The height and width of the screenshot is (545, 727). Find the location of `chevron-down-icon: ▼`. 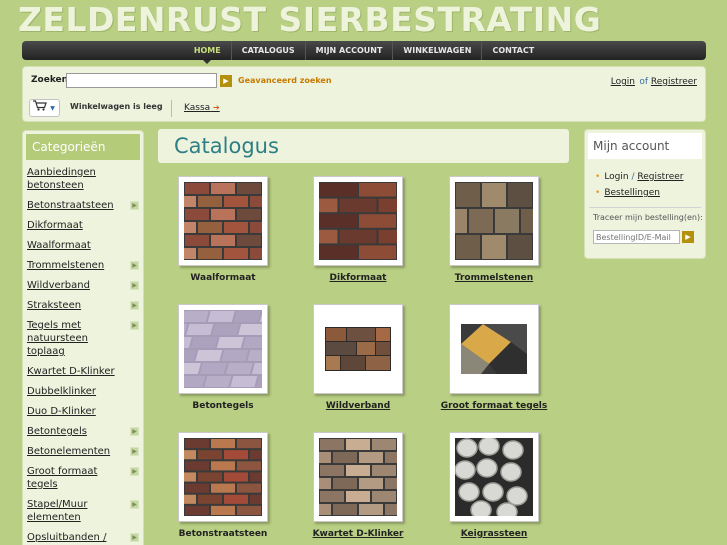

chevron-down-icon: ▼ is located at coordinates (52, 108).